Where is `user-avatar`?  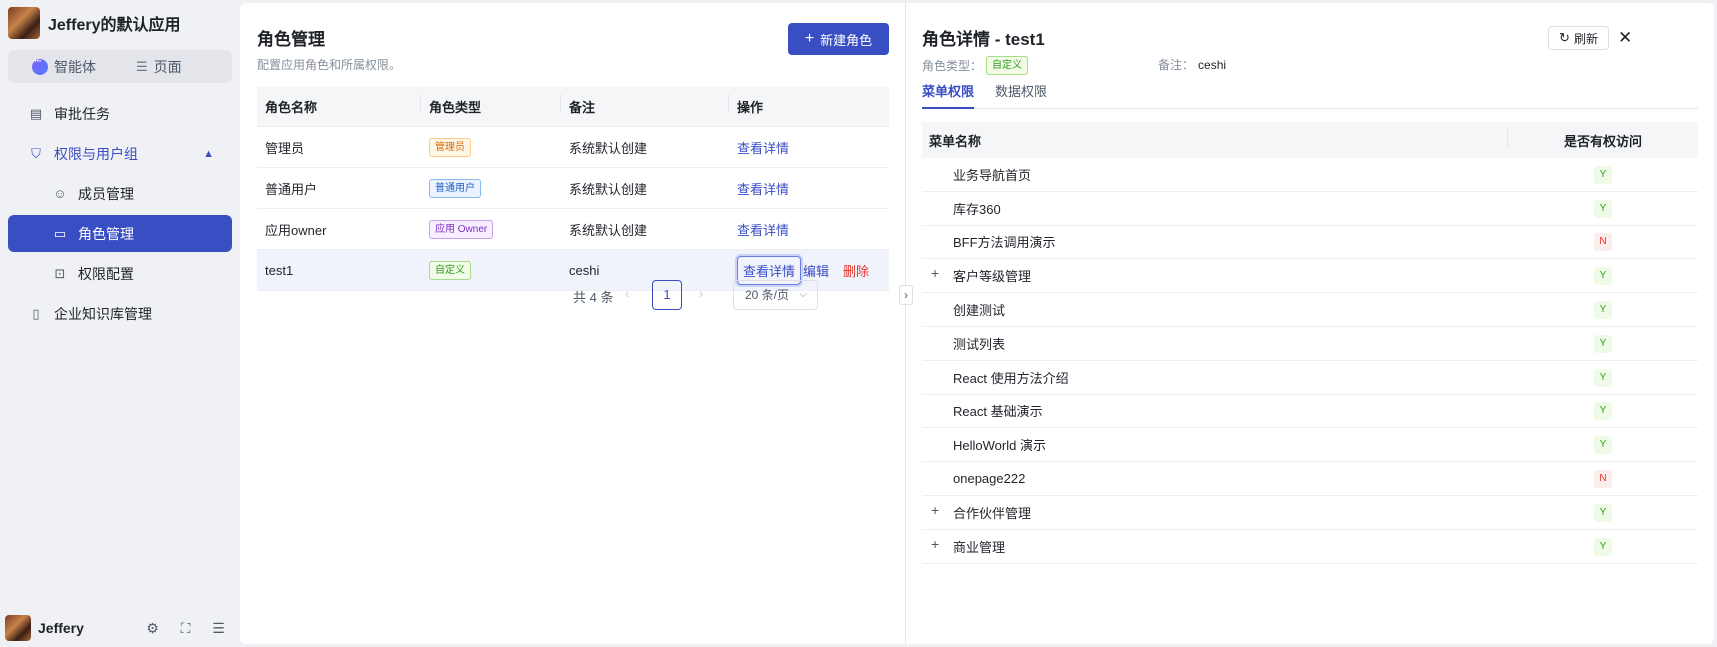
user-avatar is located at coordinates (18, 628).